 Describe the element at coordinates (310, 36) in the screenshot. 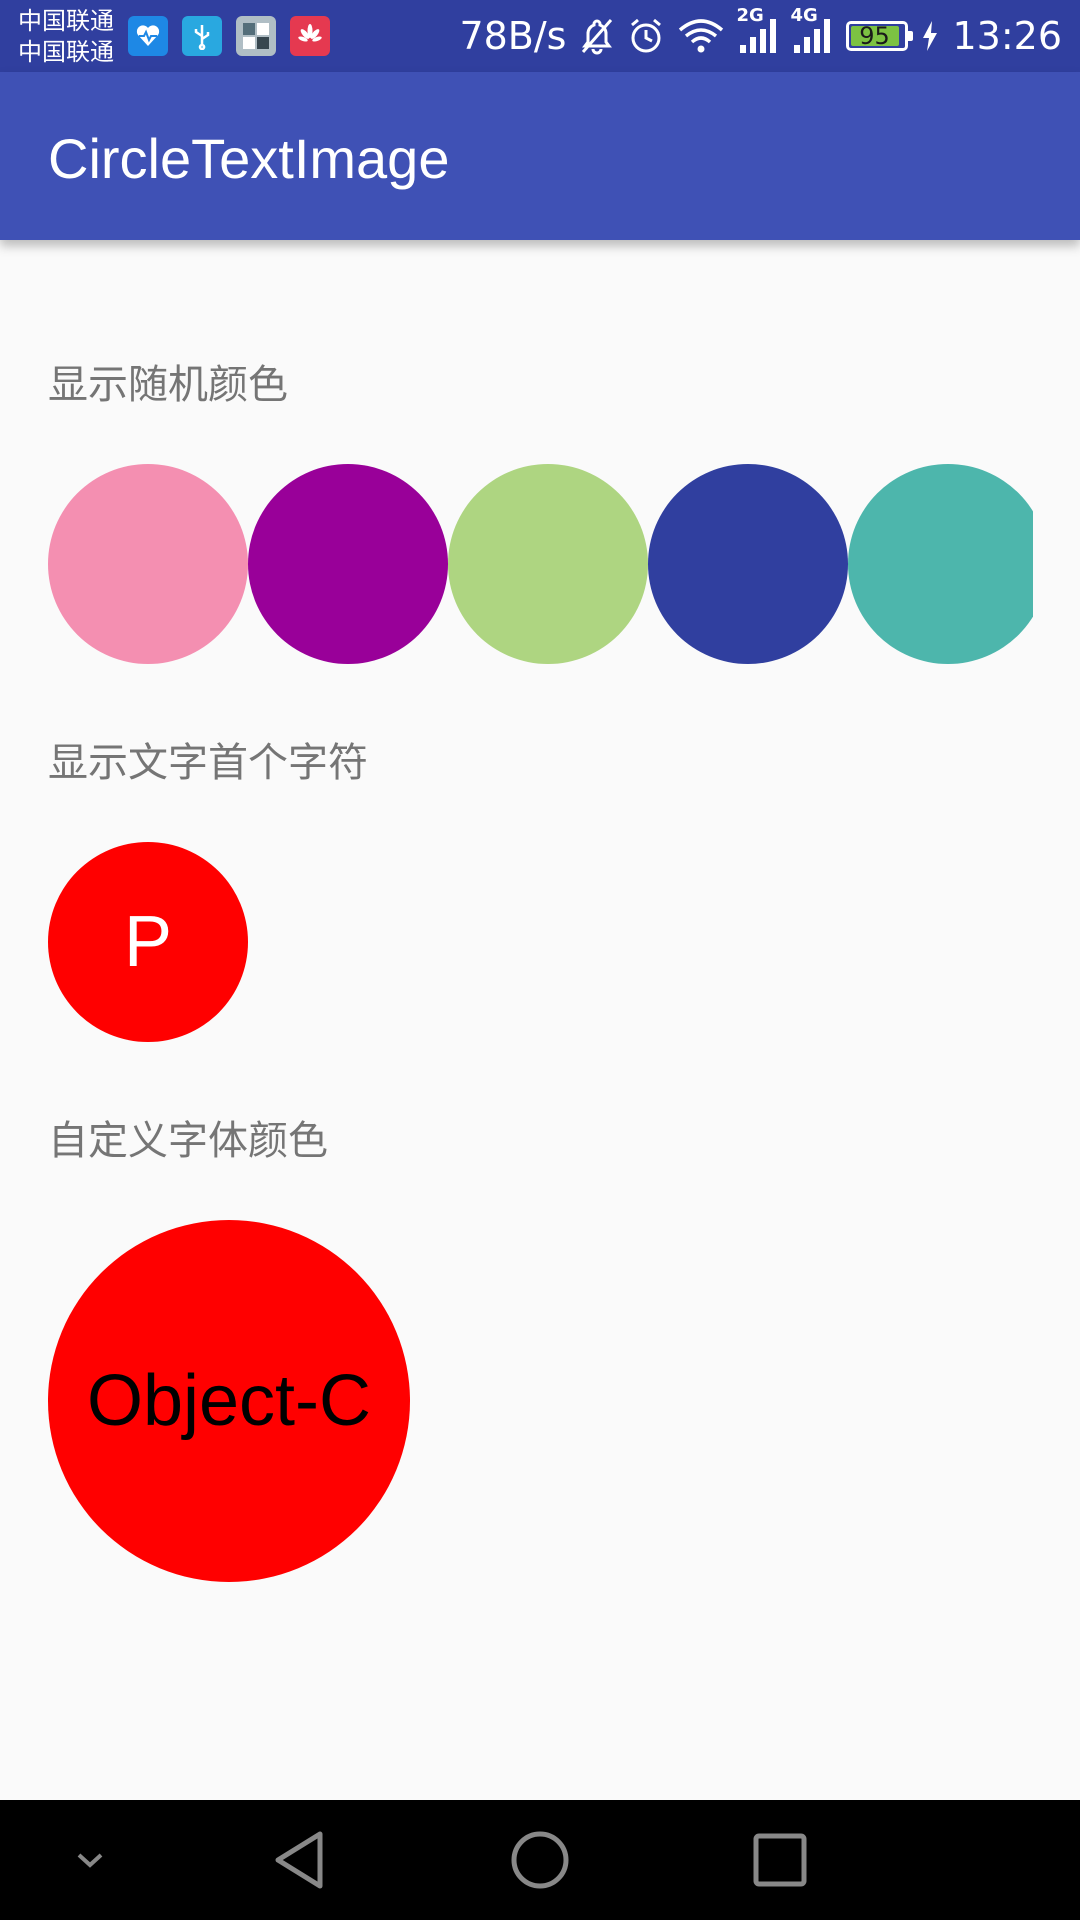

I see `huawei-icon` at that location.